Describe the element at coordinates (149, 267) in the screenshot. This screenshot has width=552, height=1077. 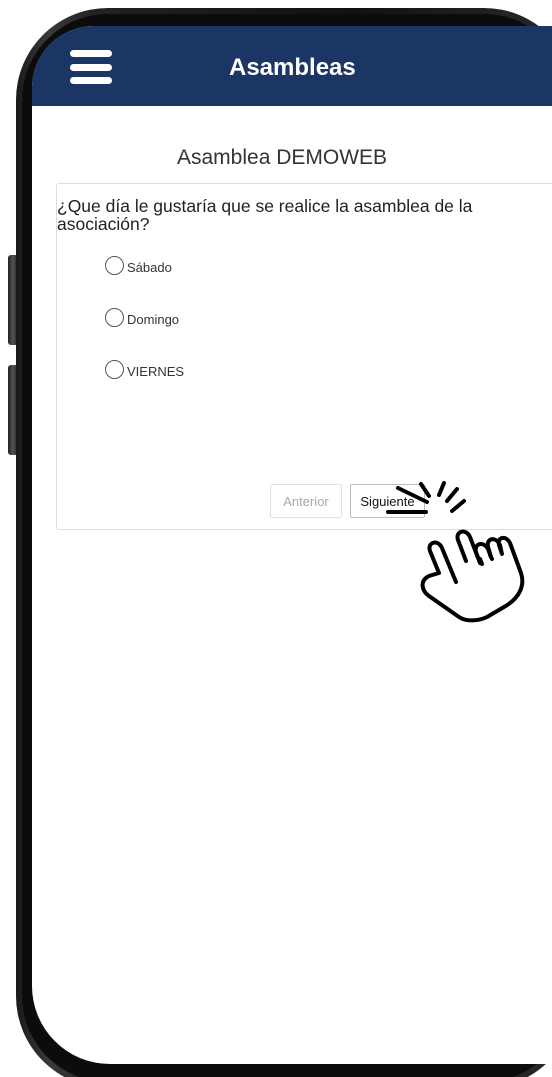
I see `option-label: Sábado` at that location.